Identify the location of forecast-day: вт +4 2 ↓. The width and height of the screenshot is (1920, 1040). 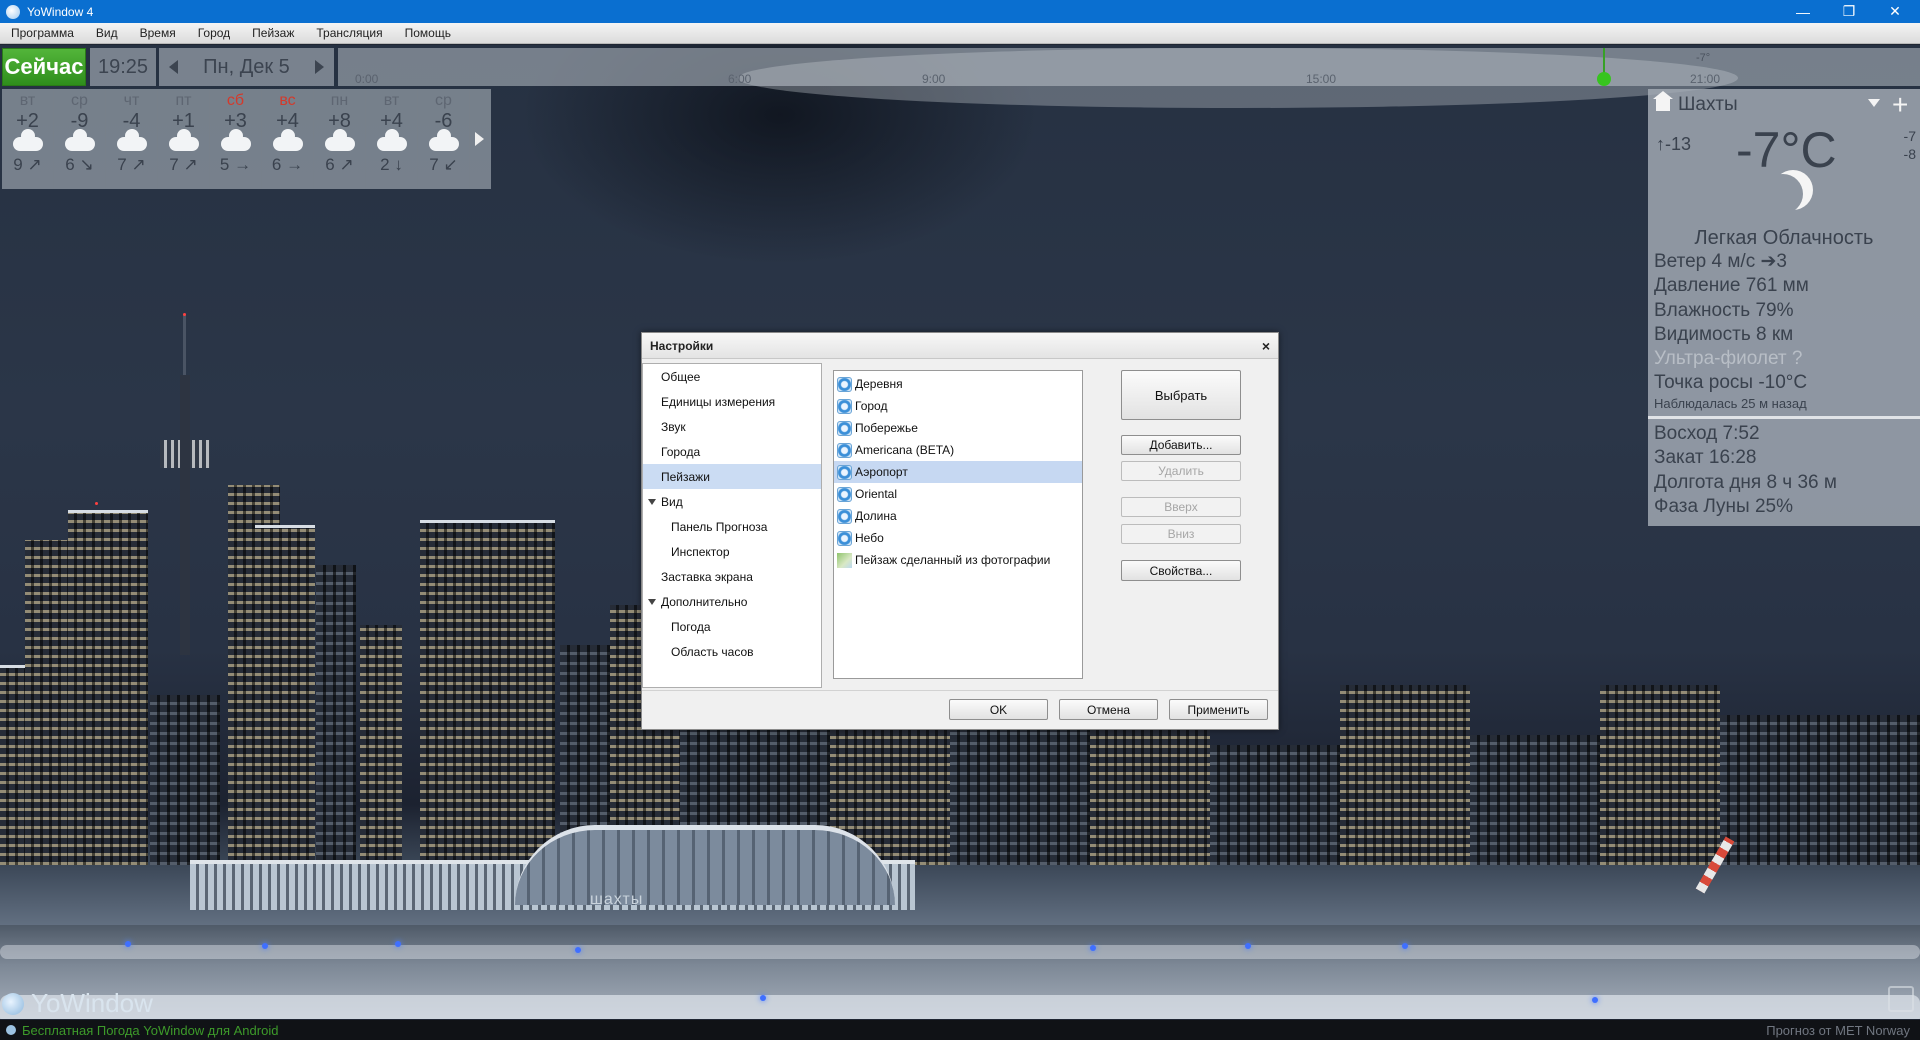
(392, 139).